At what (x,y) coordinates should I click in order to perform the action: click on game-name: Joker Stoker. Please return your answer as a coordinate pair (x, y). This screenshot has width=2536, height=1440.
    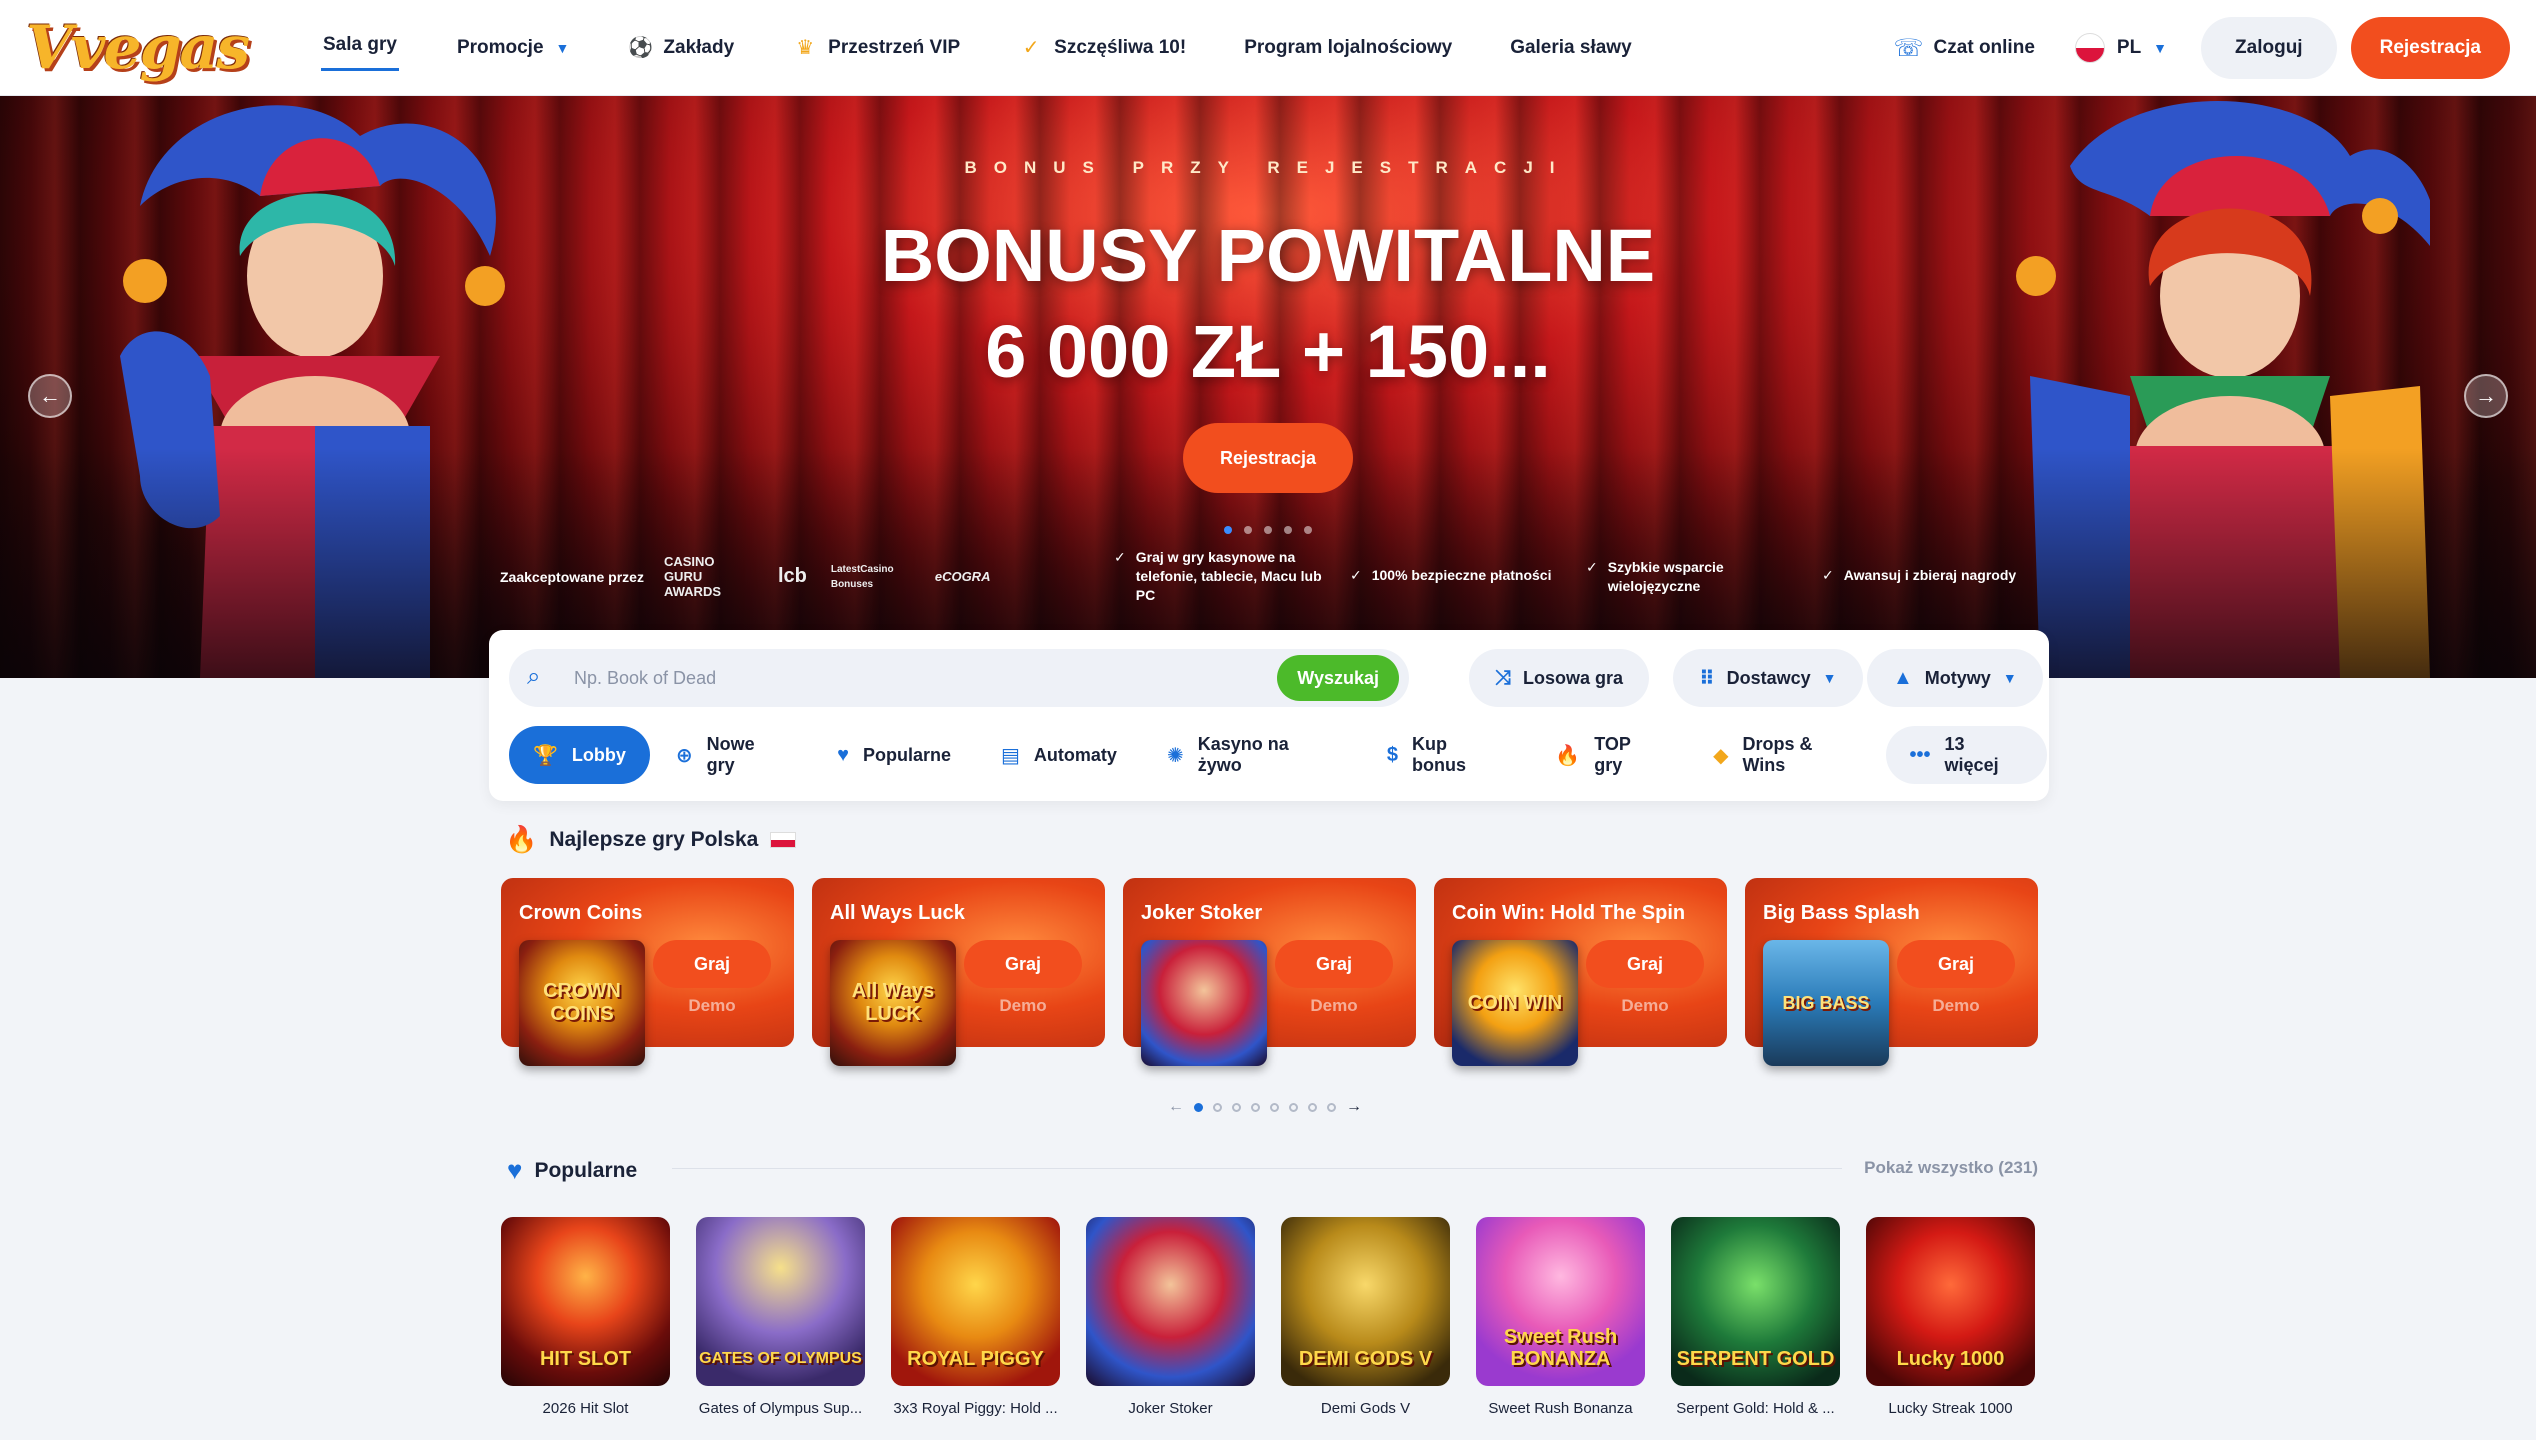
    Looking at the image, I should click on (1170, 1408).